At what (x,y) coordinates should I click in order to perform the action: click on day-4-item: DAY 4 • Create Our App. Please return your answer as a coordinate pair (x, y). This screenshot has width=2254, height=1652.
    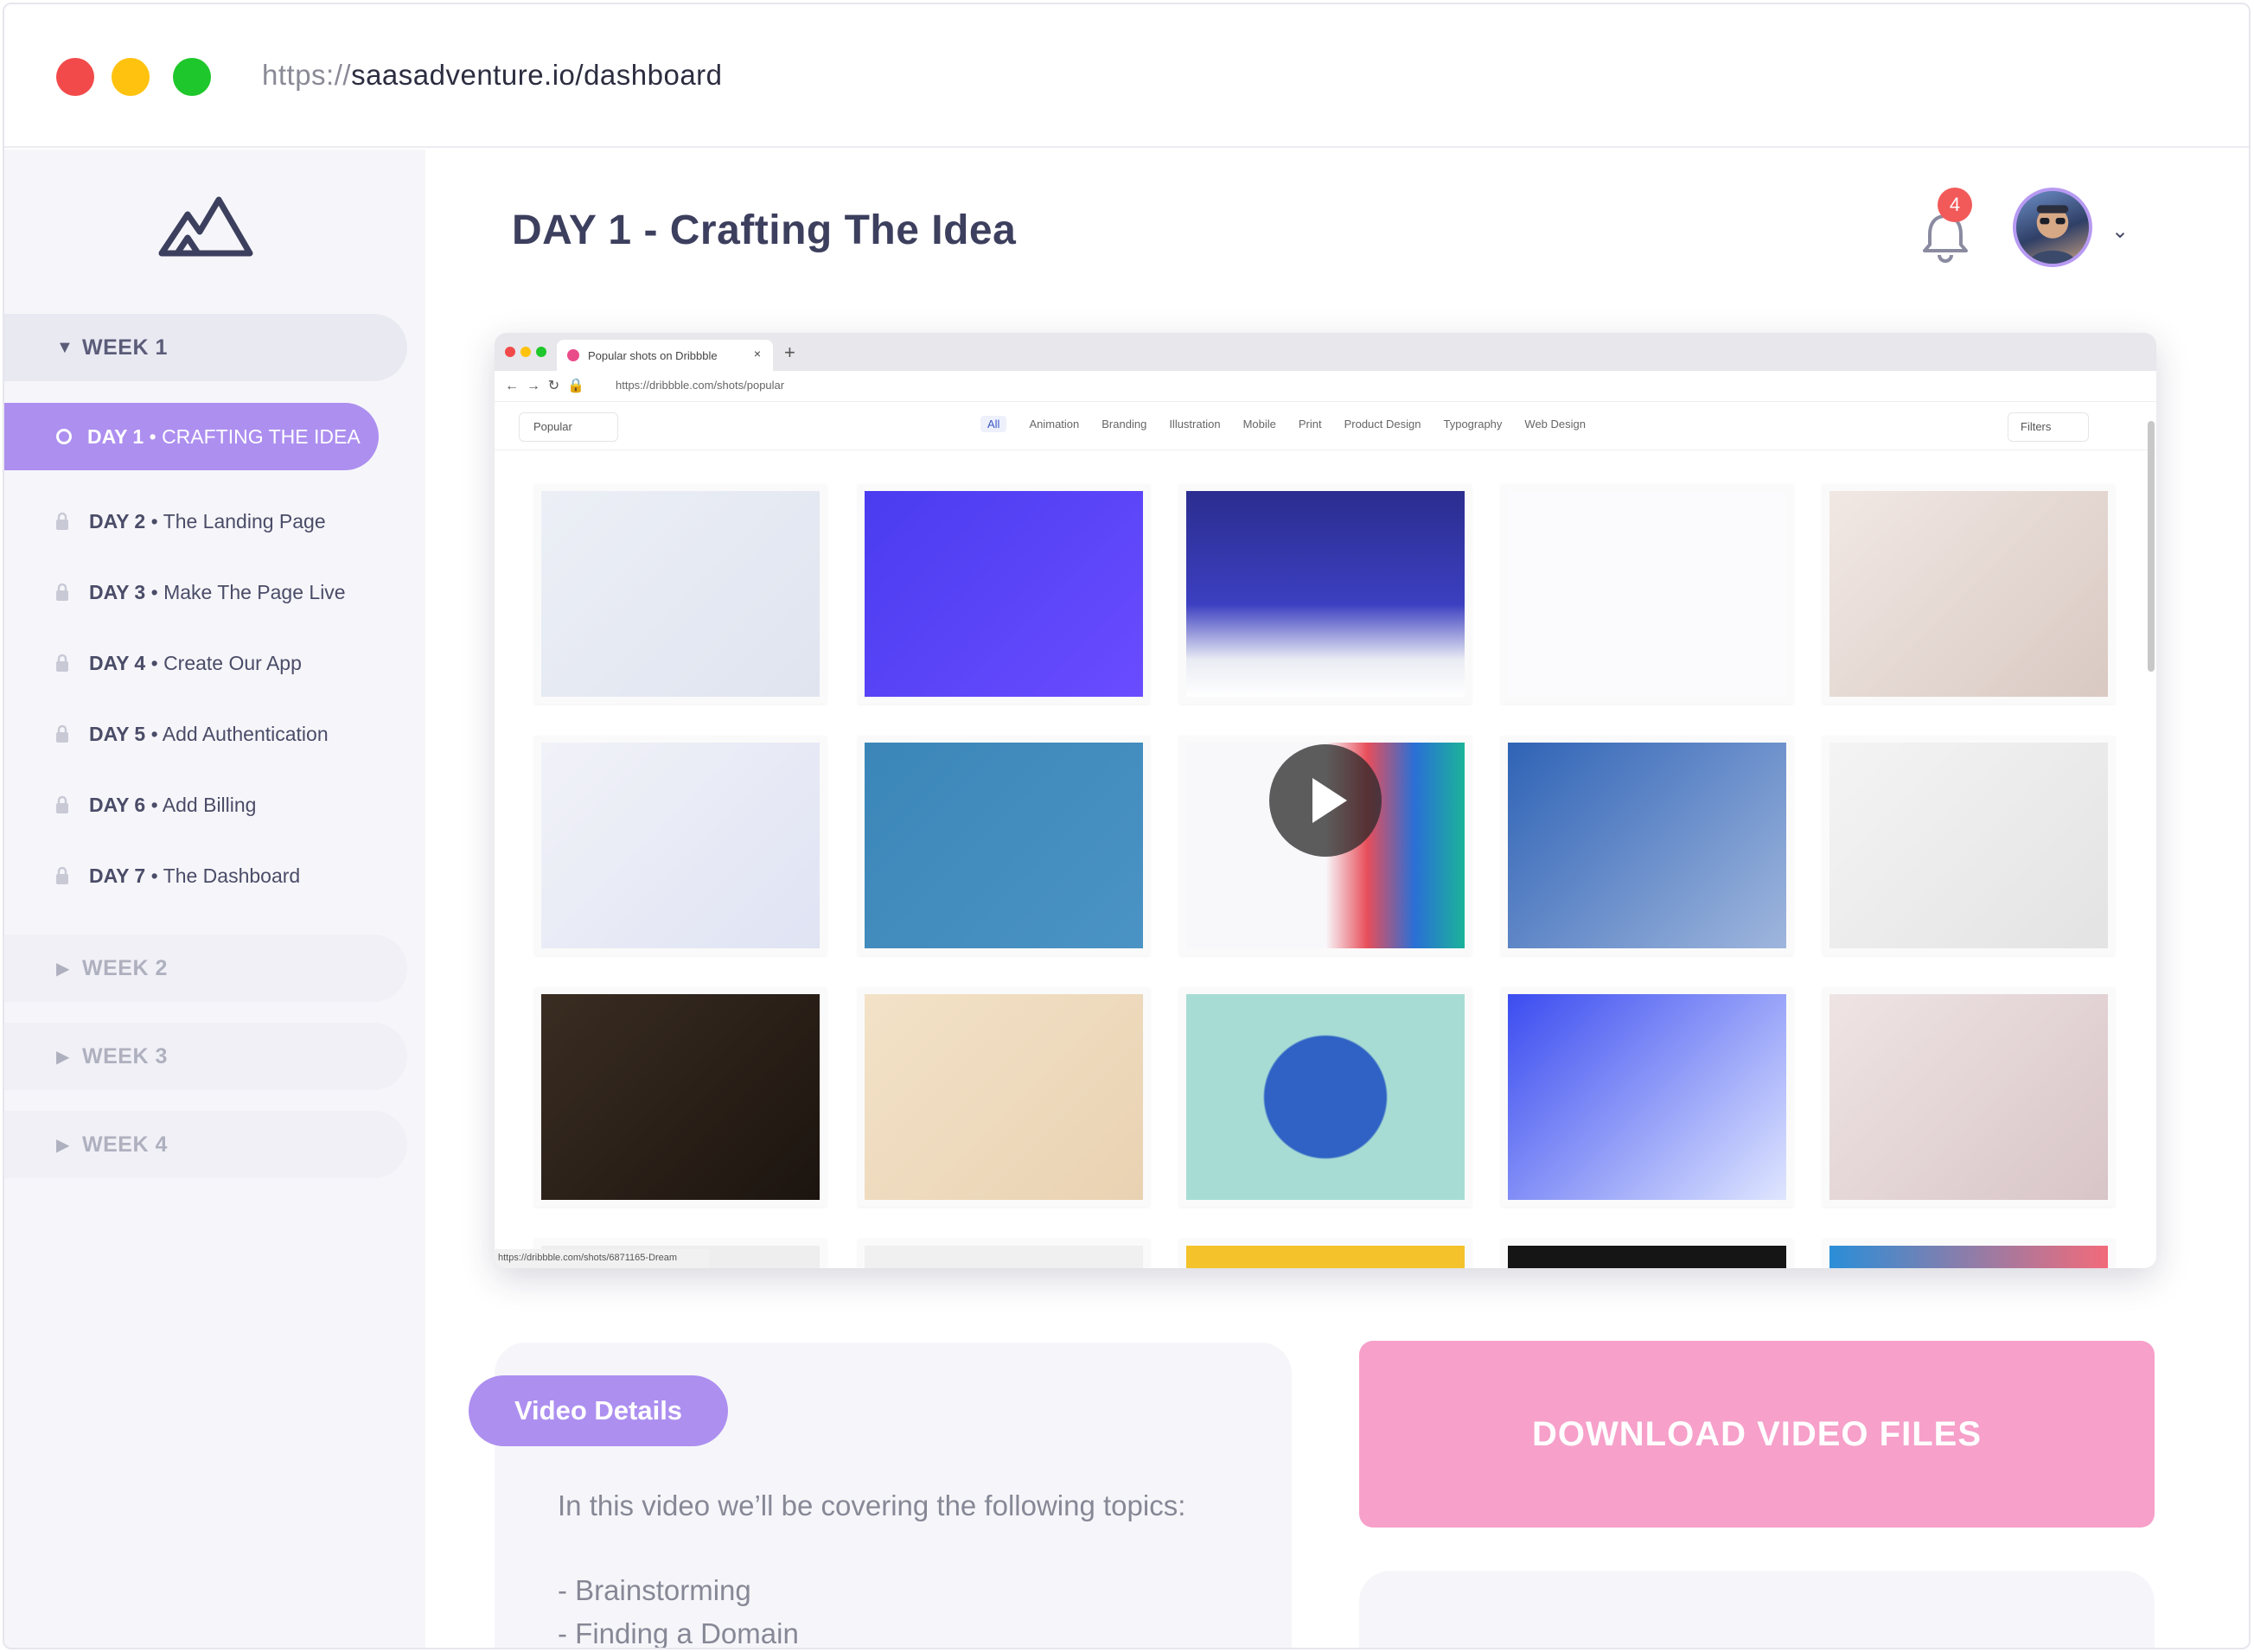
    Looking at the image, I should click on (178, 663).